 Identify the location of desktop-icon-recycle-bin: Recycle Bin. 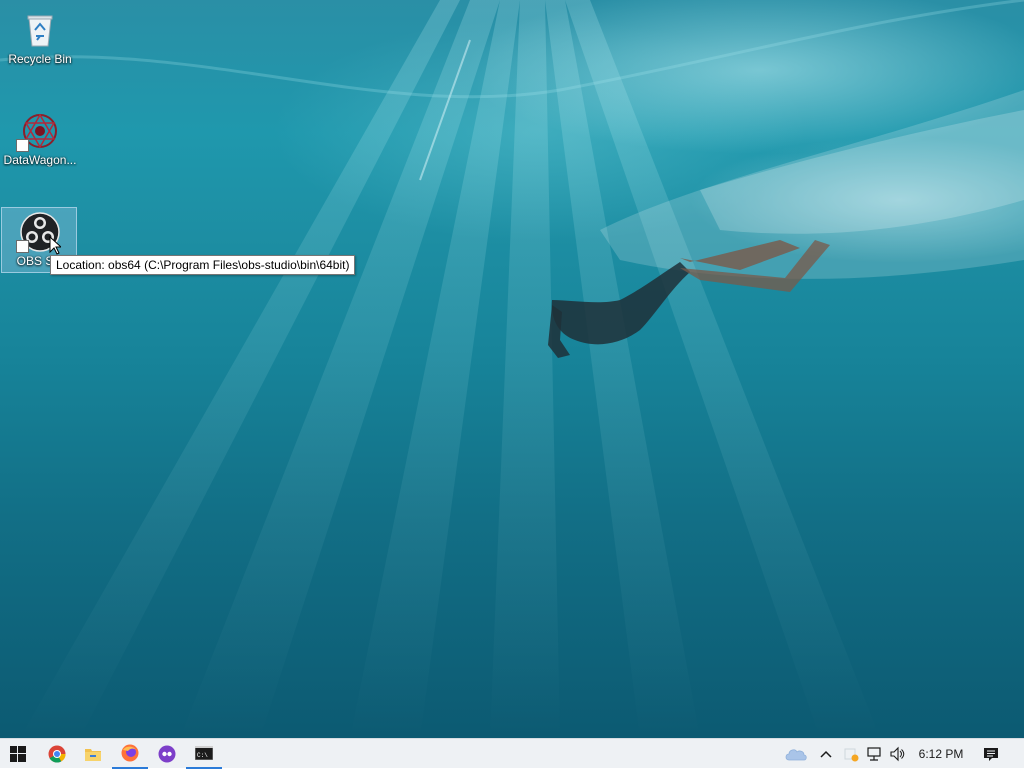
(39, 38).